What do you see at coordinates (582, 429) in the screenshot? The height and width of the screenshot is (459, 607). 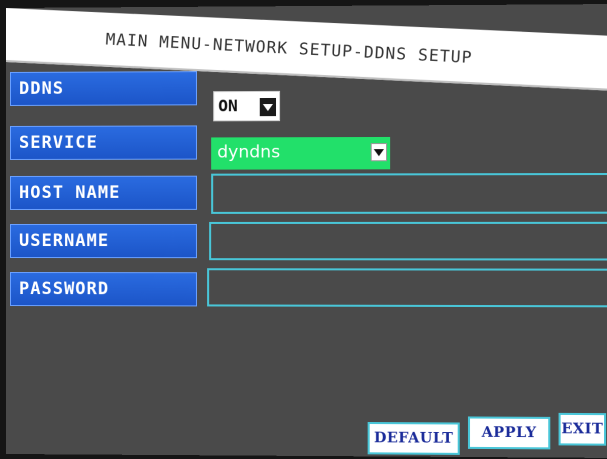 I see `exit-button: EXIT` at bounding box center [582, 429].